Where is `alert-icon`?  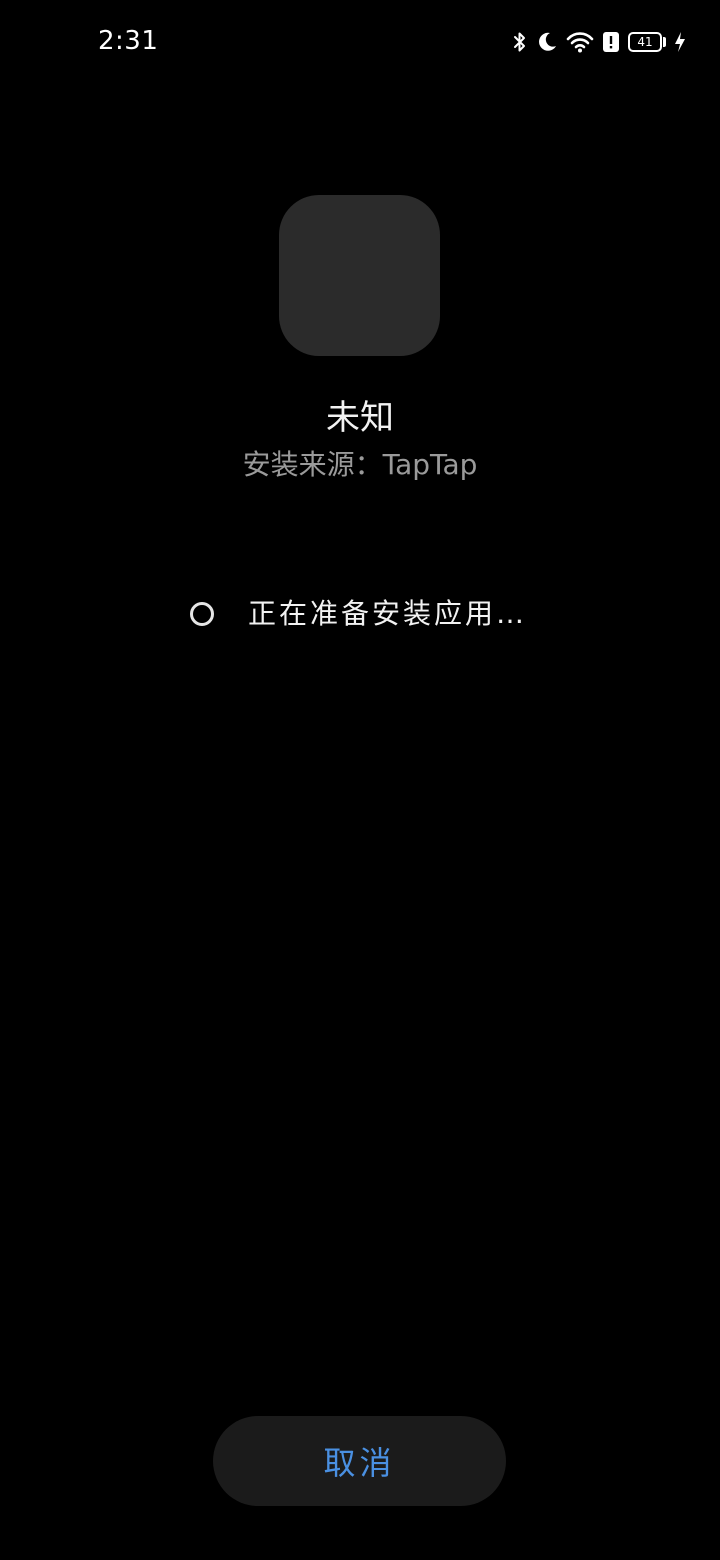
alert-icon is located at coordinates (611, 42).